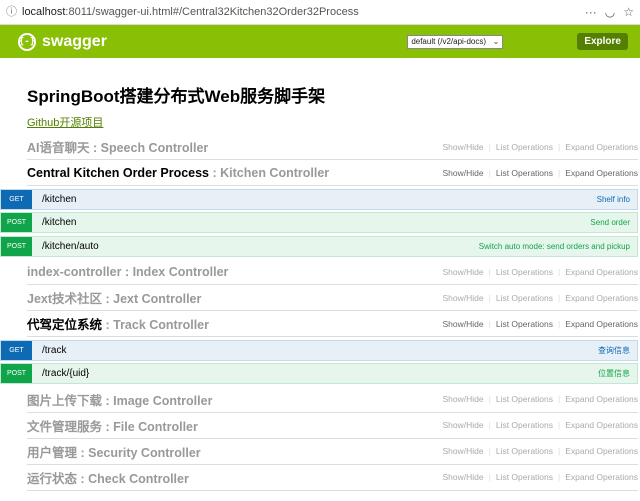 Image resolution: width=640 pixels, height=501 pixels. What do you see at coordinates (108, 477) in the screenshot?
I see `resource-name: 运行状态 : Check Controller` at bounding box center [108, 477].